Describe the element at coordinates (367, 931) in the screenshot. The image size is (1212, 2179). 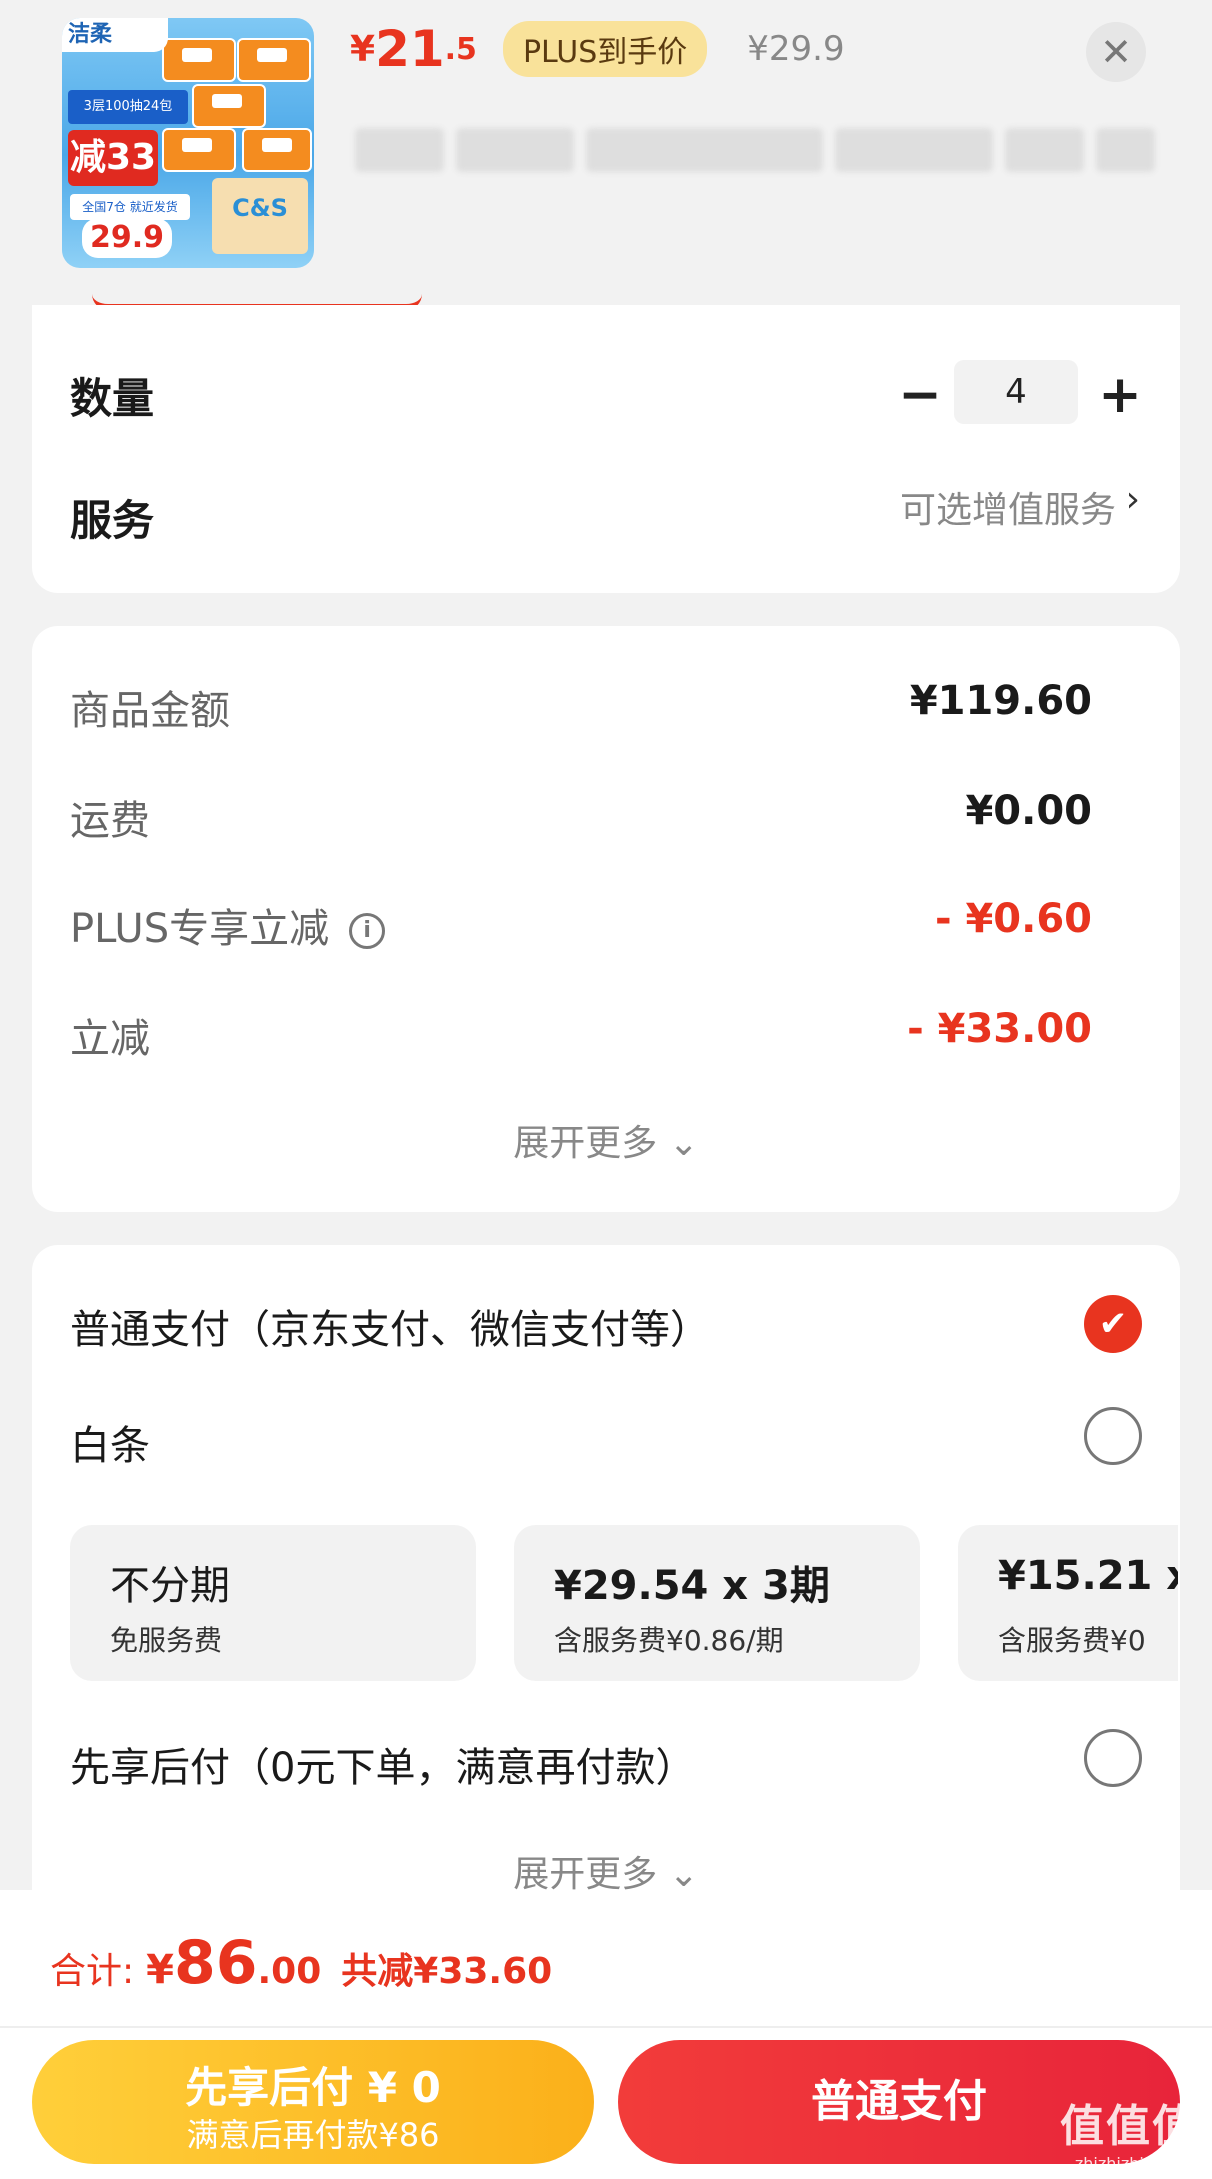
I see `info-icon: i` at that location.